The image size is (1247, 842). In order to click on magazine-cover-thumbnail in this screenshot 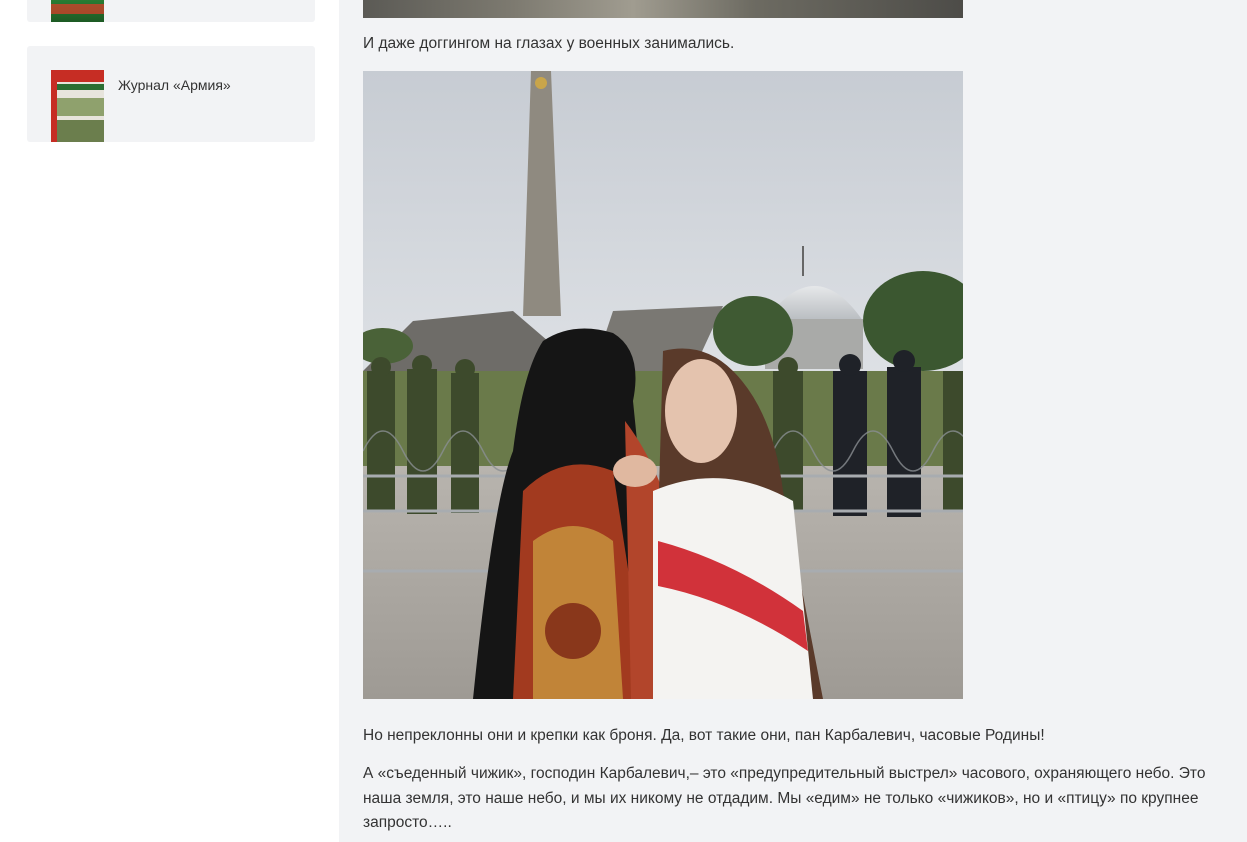, I will do `click(77, 11)`.